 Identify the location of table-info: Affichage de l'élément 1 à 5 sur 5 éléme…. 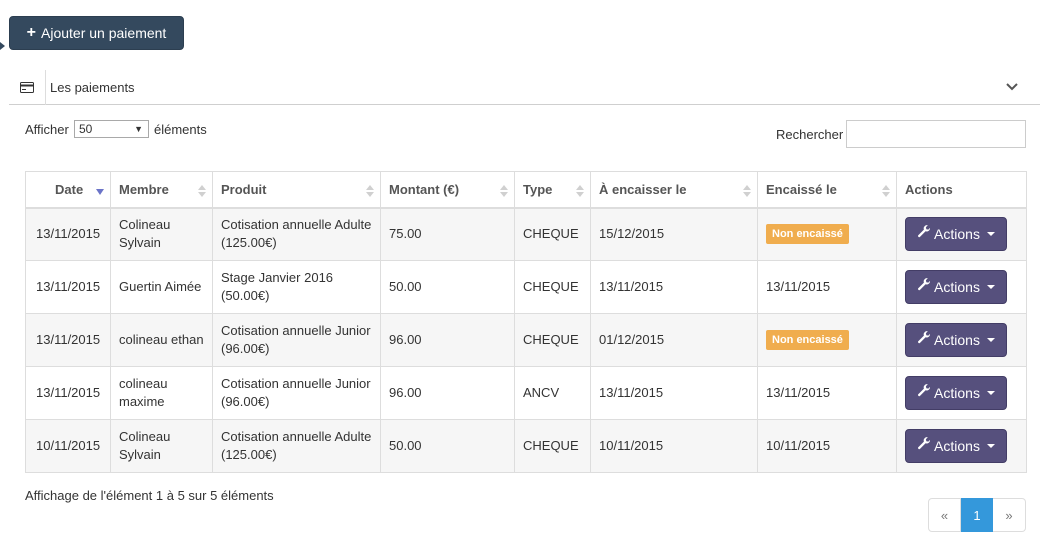
(149, 495).